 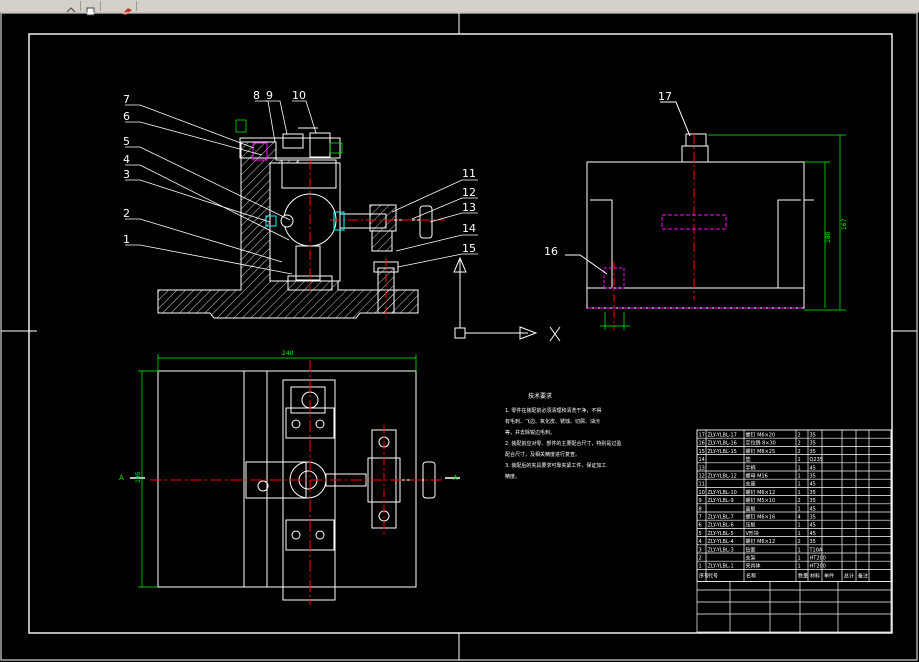 I want to click on bom-cell: 定位销 8×30, so click(x=761, y=443).